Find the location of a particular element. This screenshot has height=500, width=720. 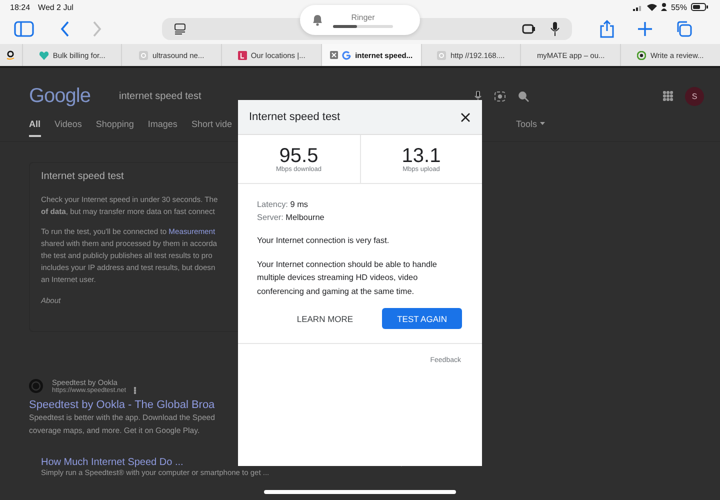

card-title: Internet speed test is located at coordinates (83, 176).